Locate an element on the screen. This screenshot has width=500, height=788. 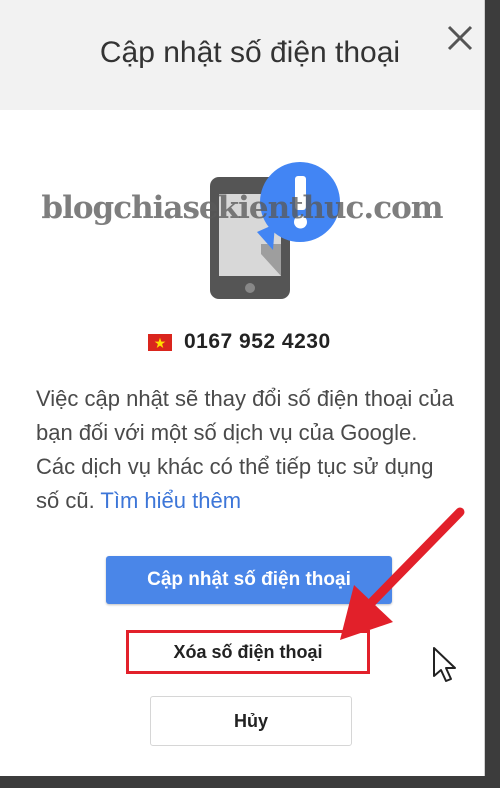
dialog-title: Cập nhật số điện thoại is located at coordinates (250, 52).